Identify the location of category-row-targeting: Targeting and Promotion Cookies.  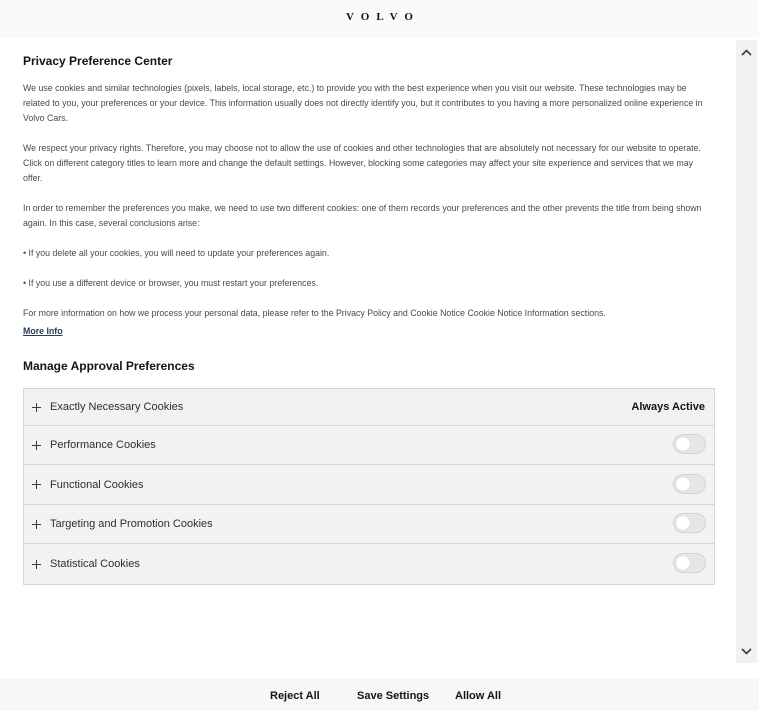
(369, 524).